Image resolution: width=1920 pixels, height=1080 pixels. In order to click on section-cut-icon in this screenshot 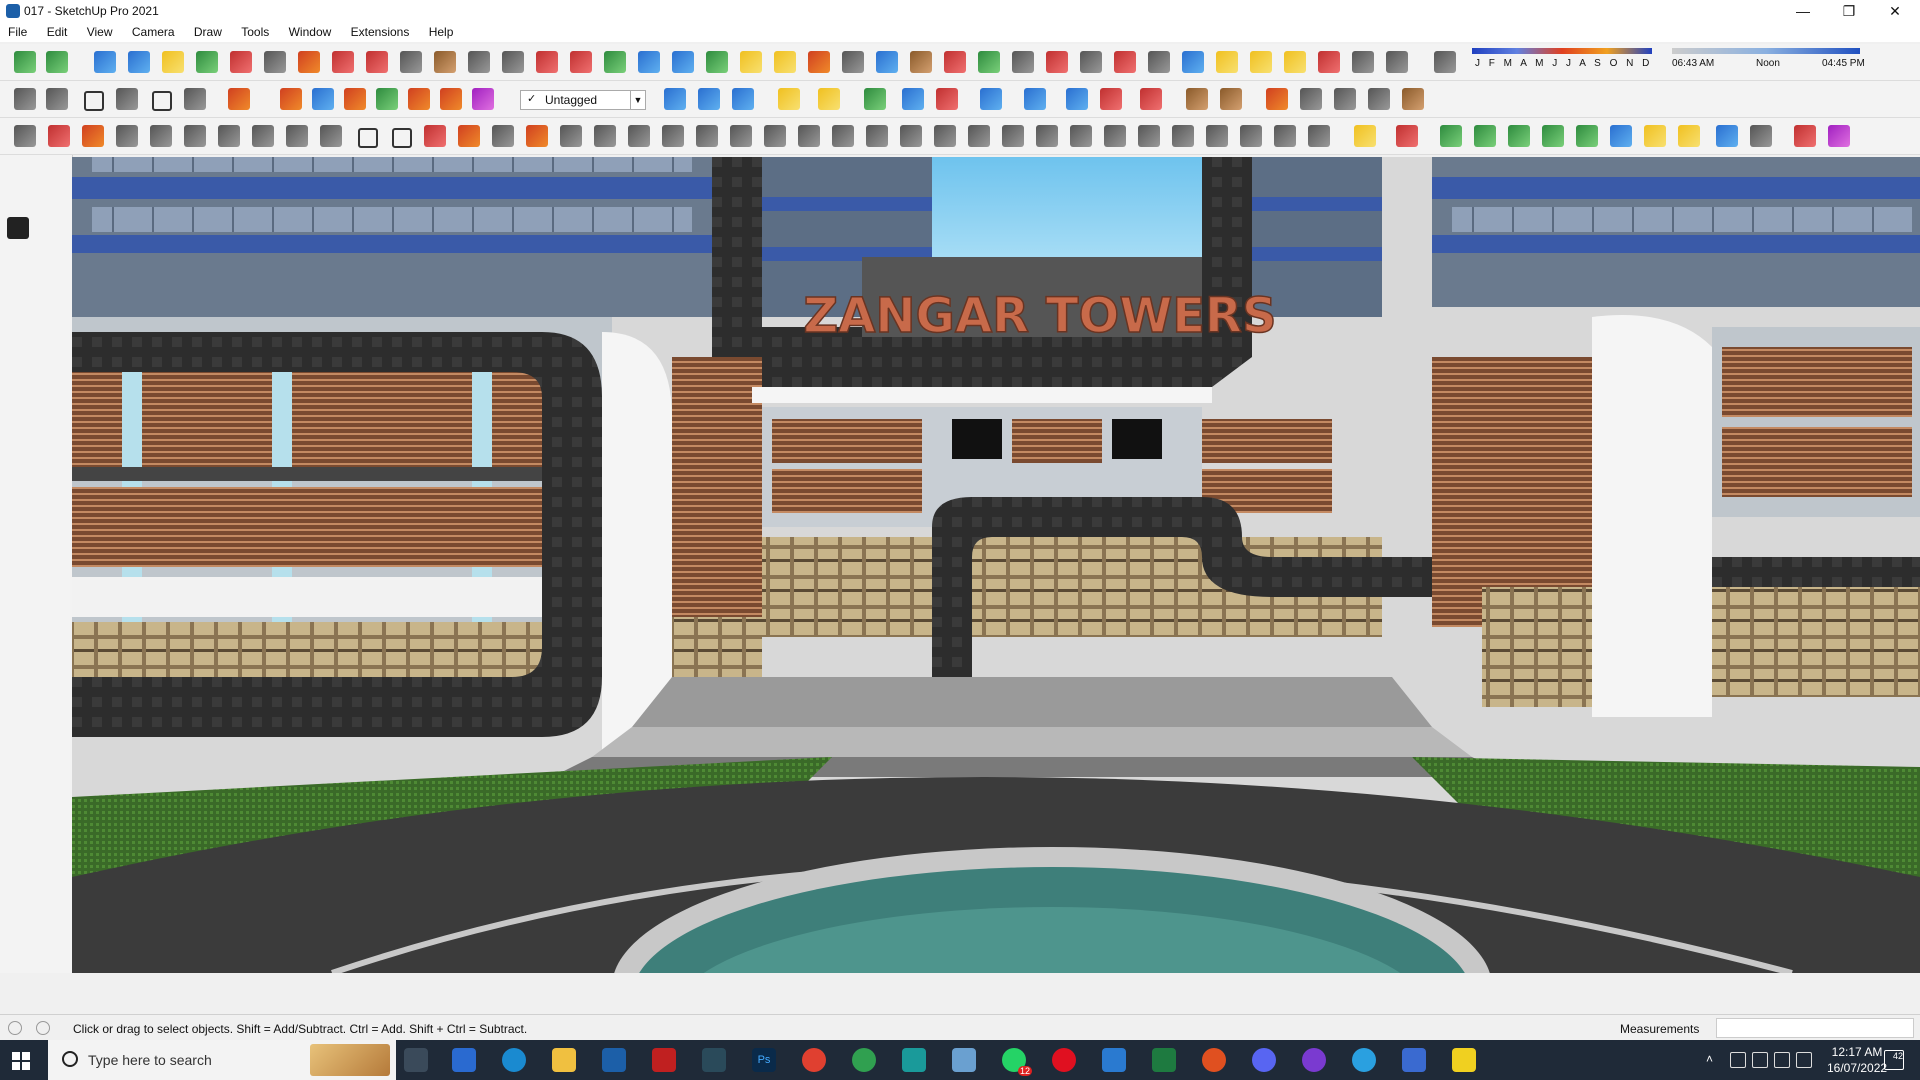, I will do `click(709, 99)`.